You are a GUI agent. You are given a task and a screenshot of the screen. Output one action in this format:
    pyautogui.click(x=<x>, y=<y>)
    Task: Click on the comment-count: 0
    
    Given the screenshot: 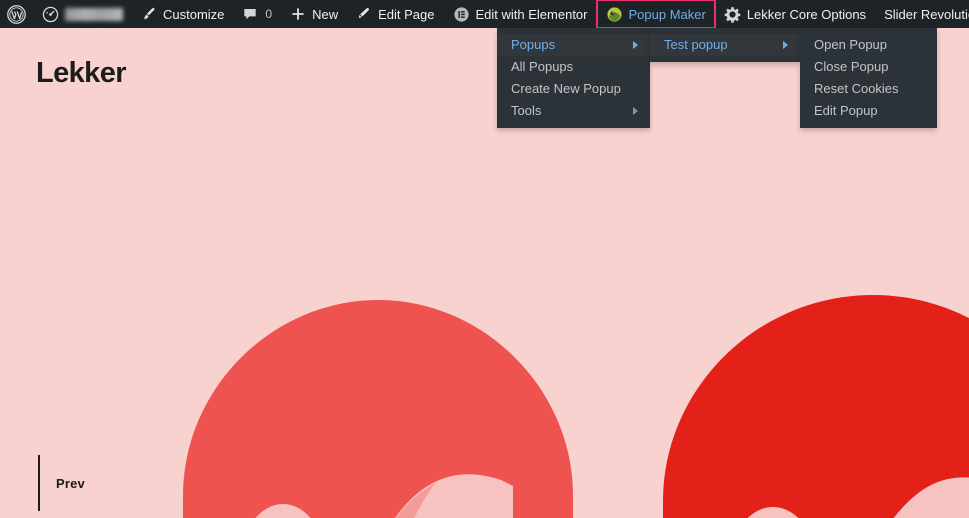 What is the action you would take?
    pyautogui.click(x=269, y=14)
    